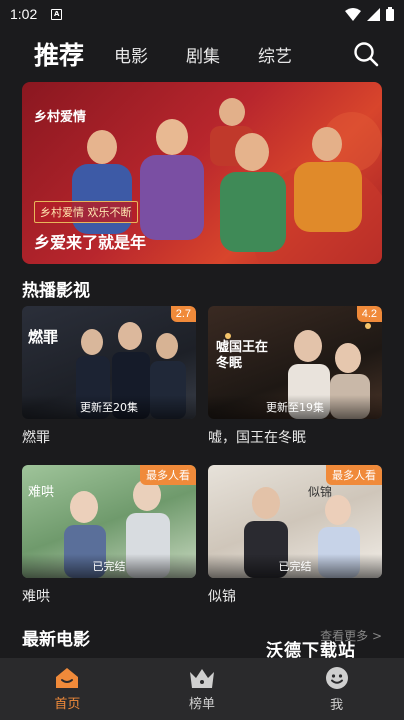 Image resolution: width=404 pixels, height=720 pixels. What do you see at coordinates (131, 54) in the screenshot?
I see `tab-movies: 电影` at bounding box center [131, 54].